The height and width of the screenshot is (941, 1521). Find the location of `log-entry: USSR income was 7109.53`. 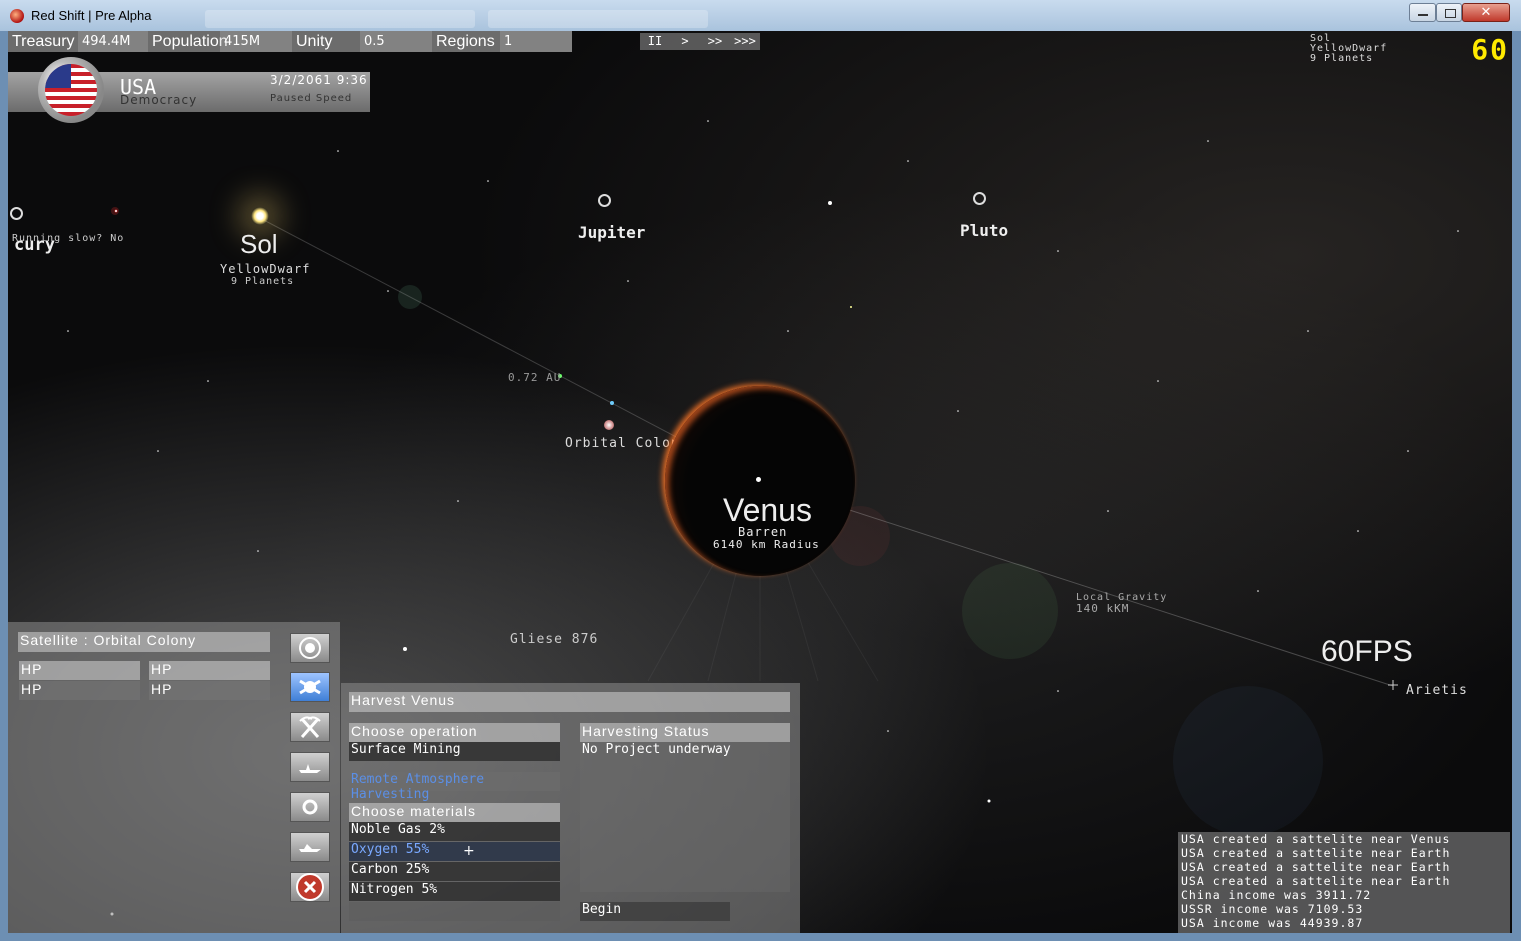

log-entry: USSR income was 7109.53 is located at coordinates (1272, 909).